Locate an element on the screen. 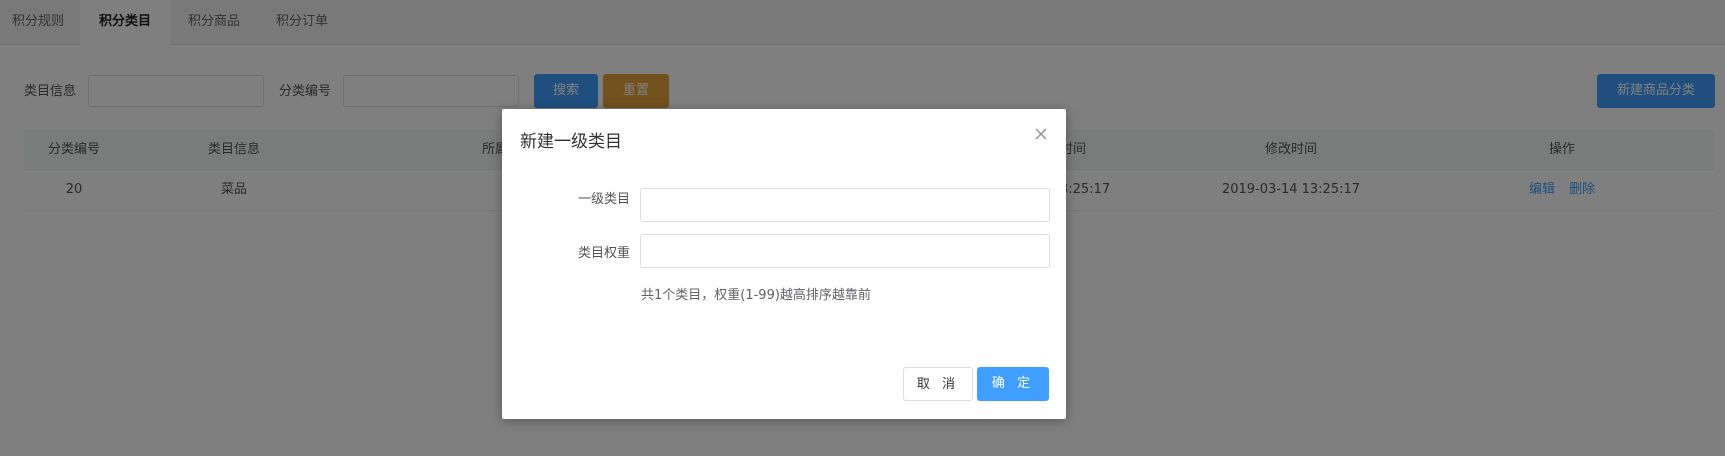  close-icon is located at coordinates (1041, 134).